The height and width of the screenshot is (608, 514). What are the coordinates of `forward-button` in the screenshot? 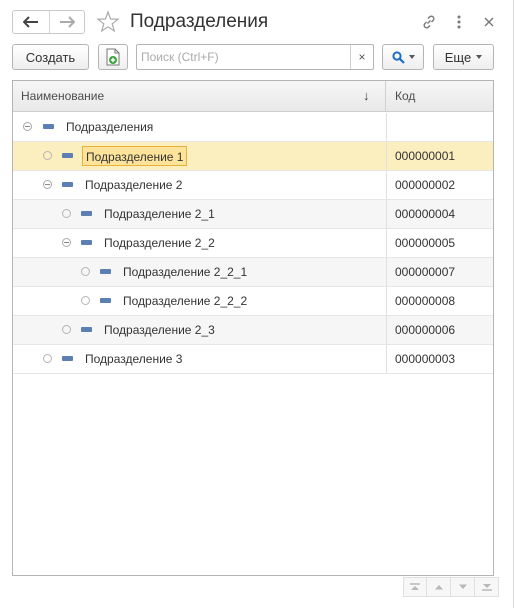 It's located at (66, 22).